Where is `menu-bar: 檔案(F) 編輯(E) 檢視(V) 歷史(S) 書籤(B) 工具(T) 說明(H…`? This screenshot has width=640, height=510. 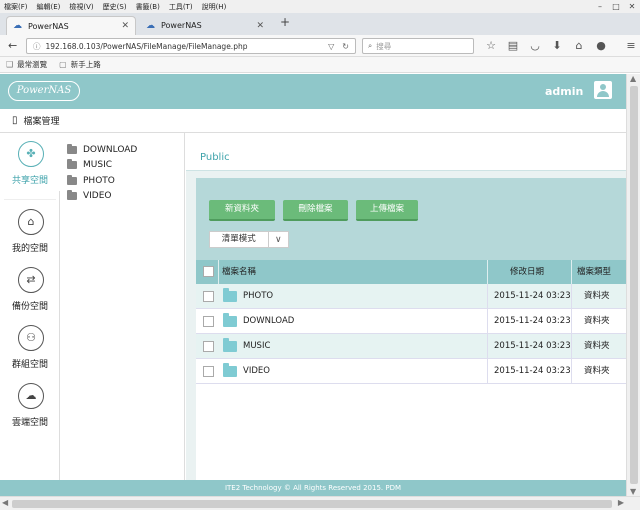 menu-bar: 檔案(F) 編輯(E) 檢視(V) 歷史(S) 書籤(B) 工具(T) 說明(H… is located at coordinates (320, 6).